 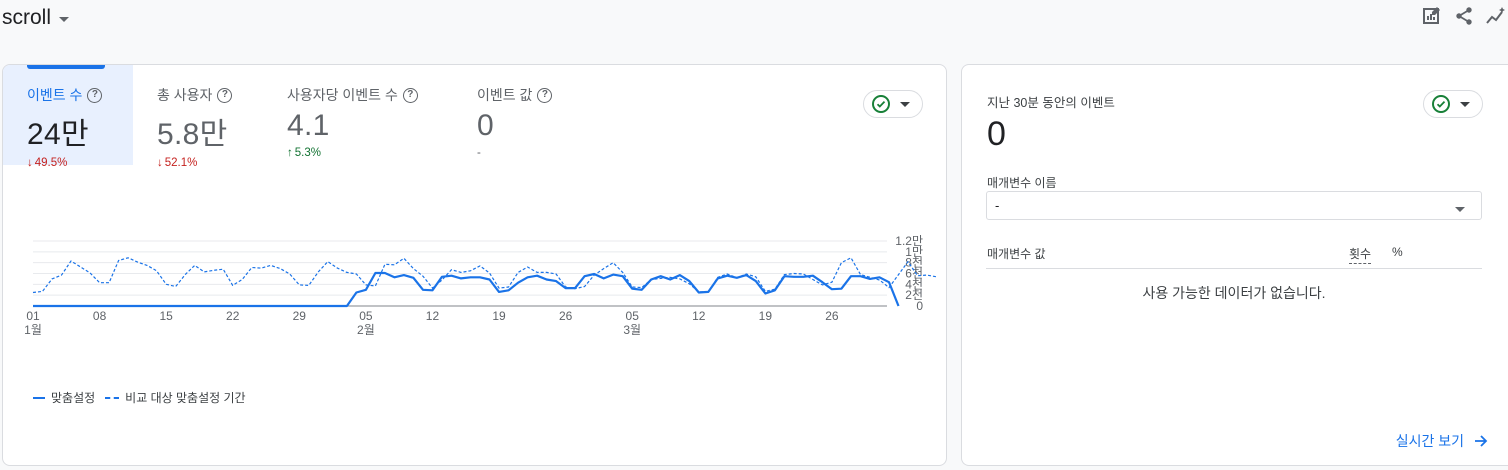 I want to click on x-tick-label: 22, so click(x=233, y=316).